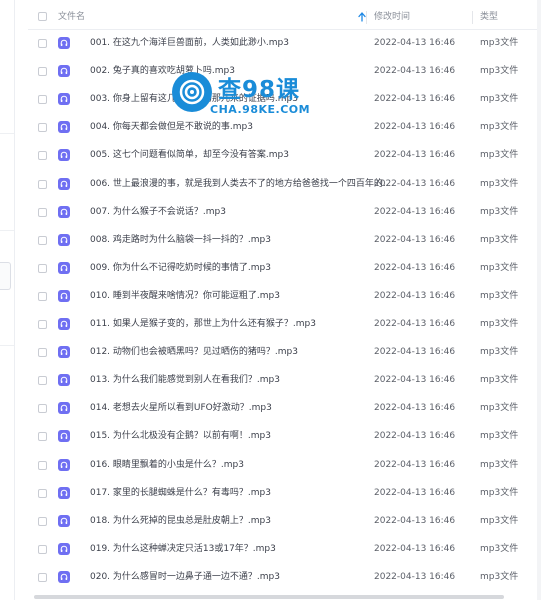  What do you see at coordinates (247, 95) in the screenshot?
I see `watermark: 查98课 CHA.98KE.COM` at bounding box center [247, 95].